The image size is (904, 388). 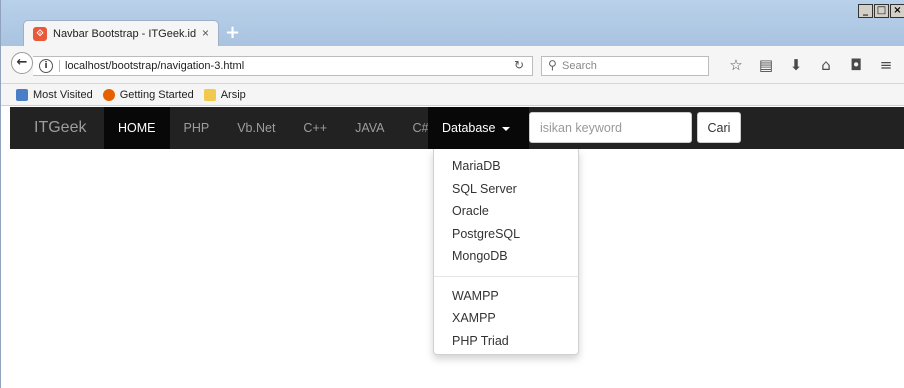 I want to click on nav-link-cpp: C++, so click(x=315, y=128).